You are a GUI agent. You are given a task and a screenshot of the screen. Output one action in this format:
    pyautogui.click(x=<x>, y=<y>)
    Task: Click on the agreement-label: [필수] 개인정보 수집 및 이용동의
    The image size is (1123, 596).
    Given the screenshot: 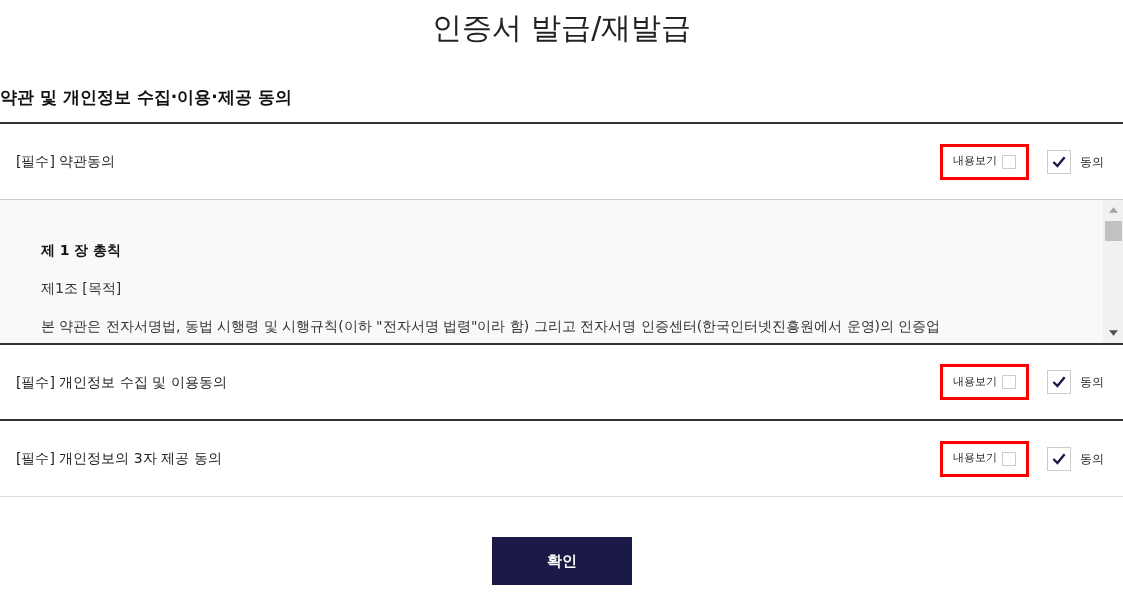 What is the action you would take?
    pyautogui.click(x=121, y=382)
    